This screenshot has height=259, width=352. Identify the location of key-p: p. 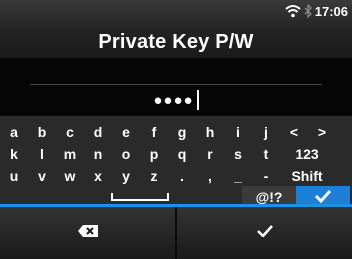
(154, 154).